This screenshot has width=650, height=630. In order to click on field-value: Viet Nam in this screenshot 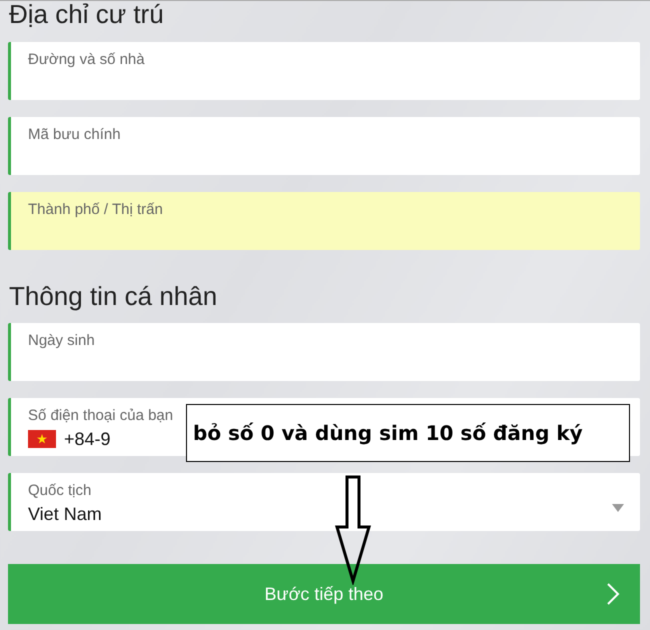, I will do `click(65, 514)`.